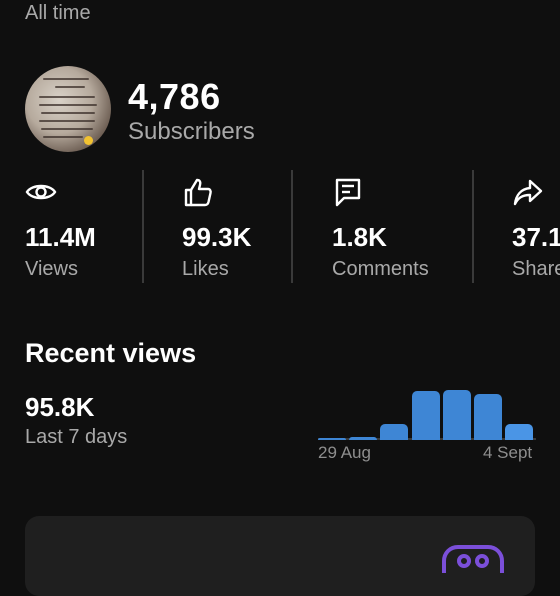 This screenshot has height=596, width=560. Describe the element at coordinates (508, 452) in the screenshot. I see `chart-end-label: 4 Sept` at that location.